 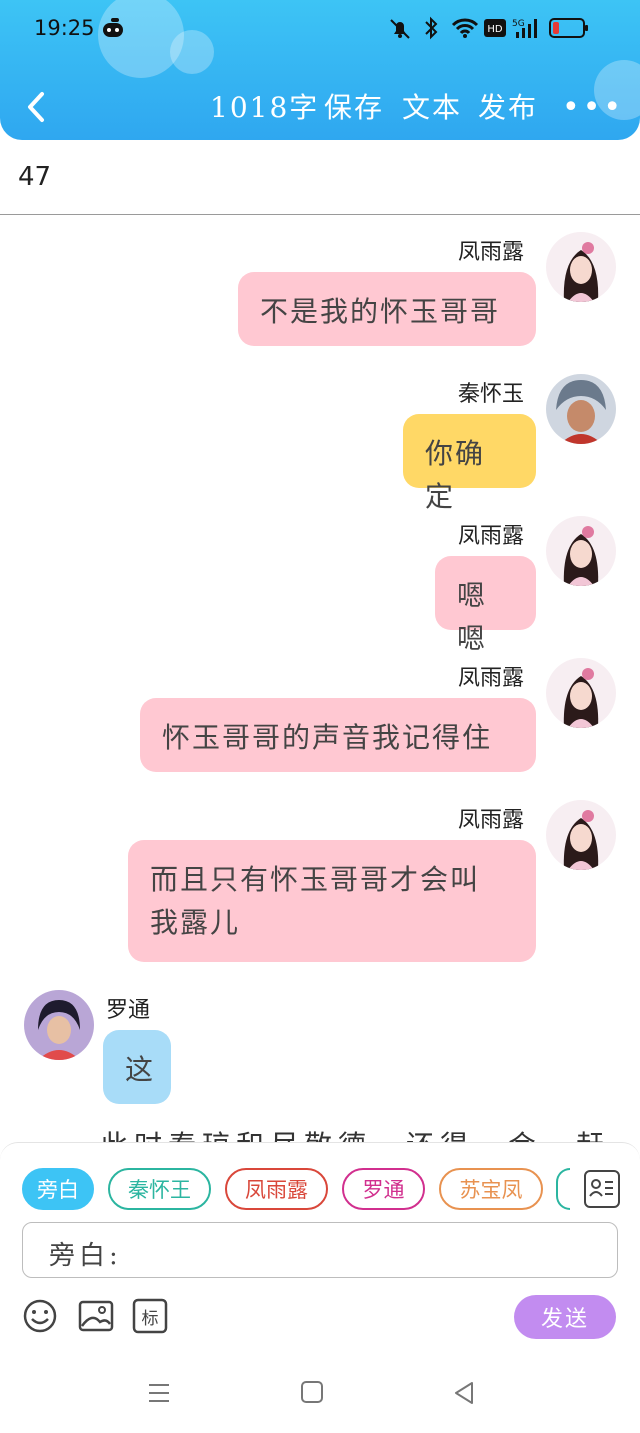 I want to click on mark-button: 标, so click(x=150, y=1316).